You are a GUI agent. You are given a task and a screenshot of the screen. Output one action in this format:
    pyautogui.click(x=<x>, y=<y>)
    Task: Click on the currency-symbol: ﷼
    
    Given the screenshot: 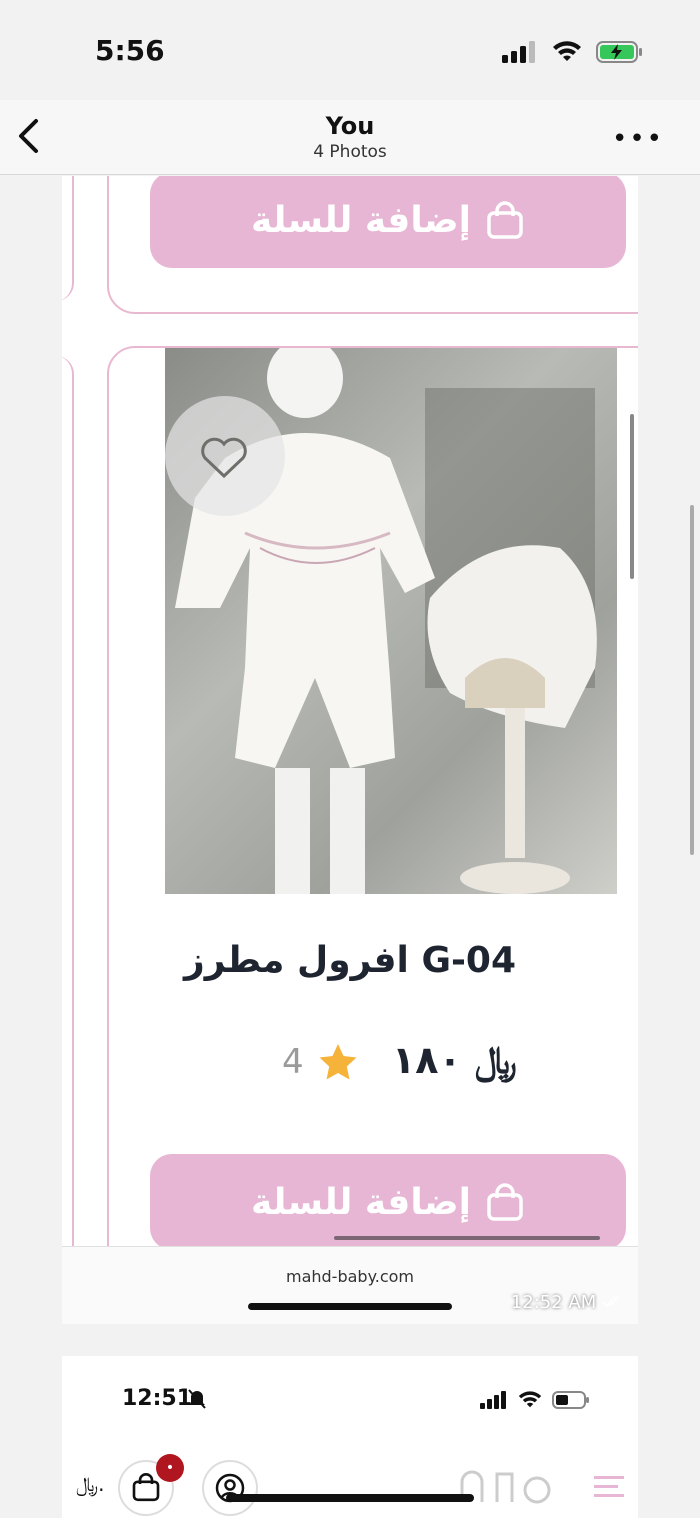 What is the action you would take?
    pyautogui.click(x=495, y=1060)
    